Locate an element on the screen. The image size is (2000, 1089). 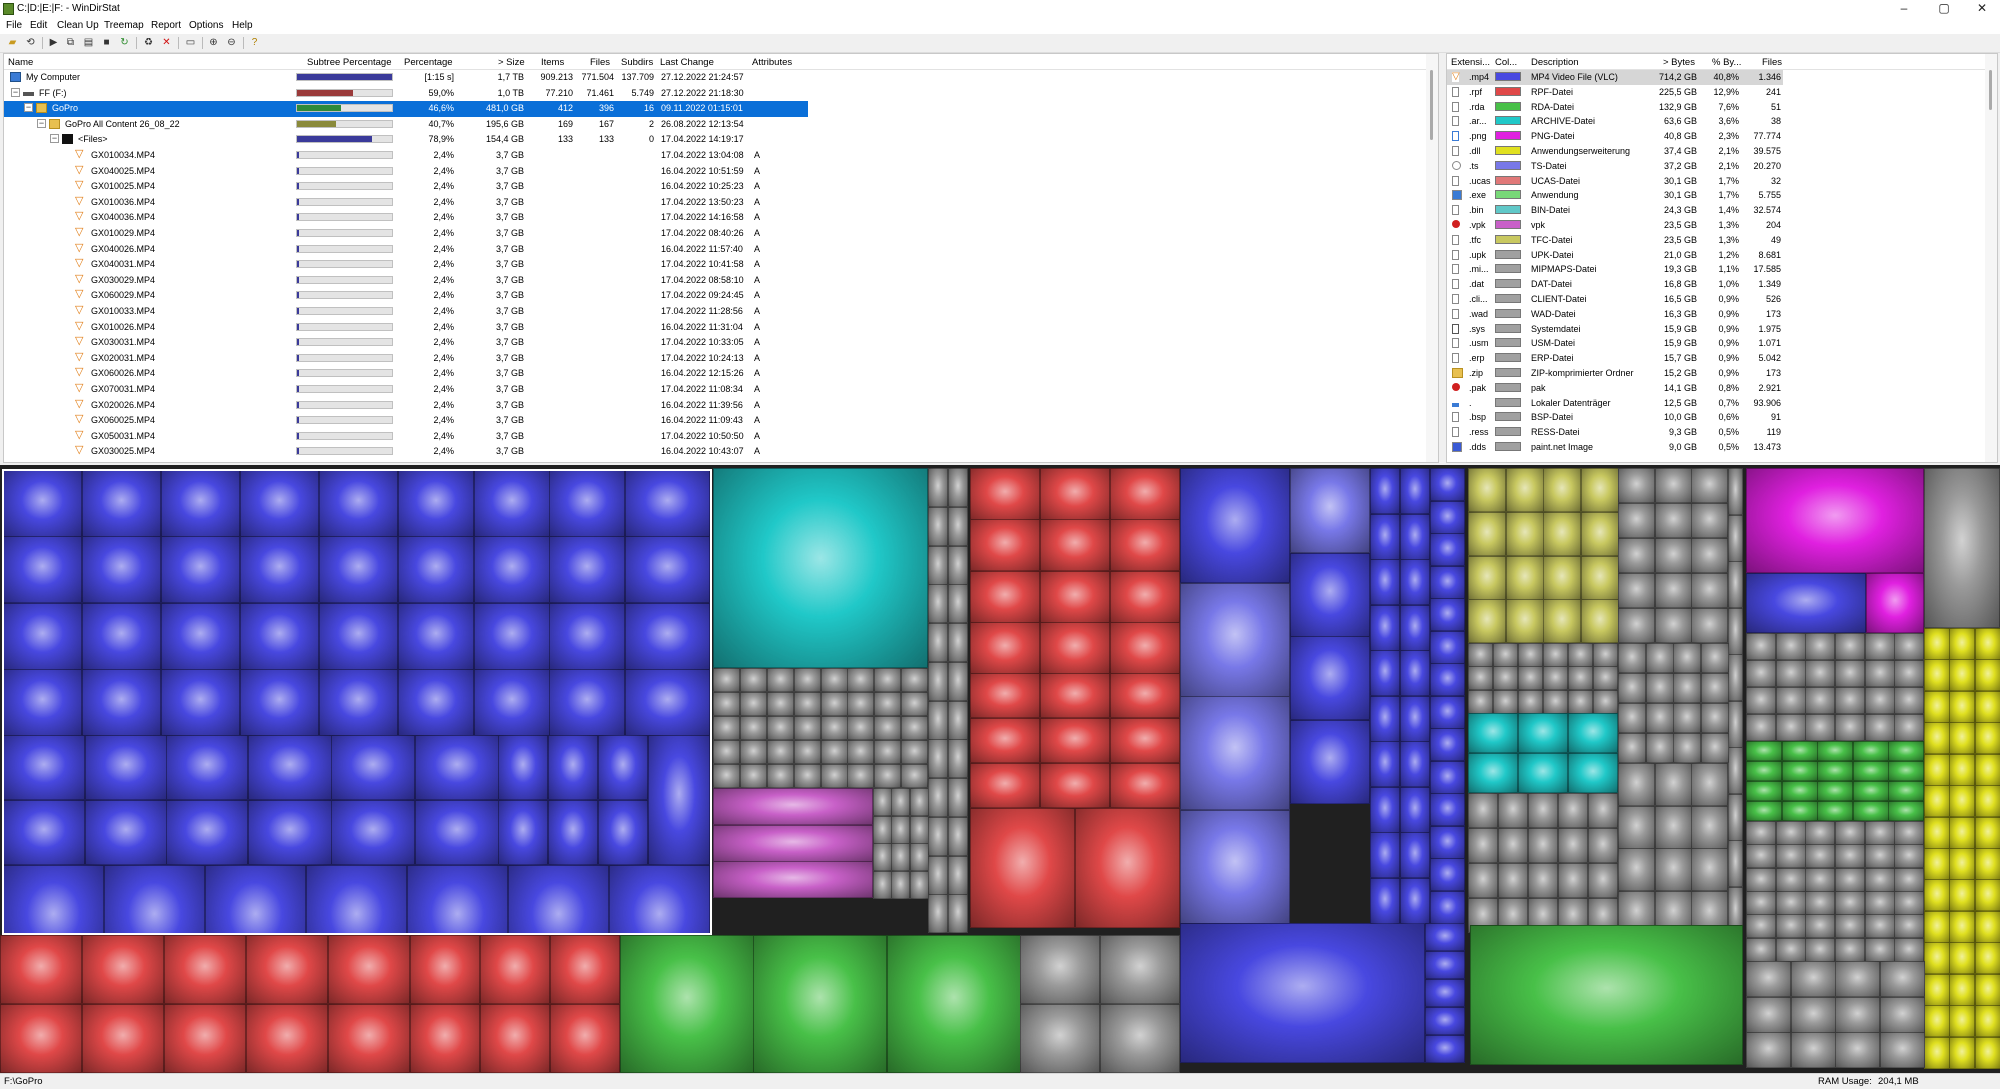
extension-row: . Lokaler Datenträger 12,5 GB 0,7% 93.906 is located at coordinates (1722, 403).